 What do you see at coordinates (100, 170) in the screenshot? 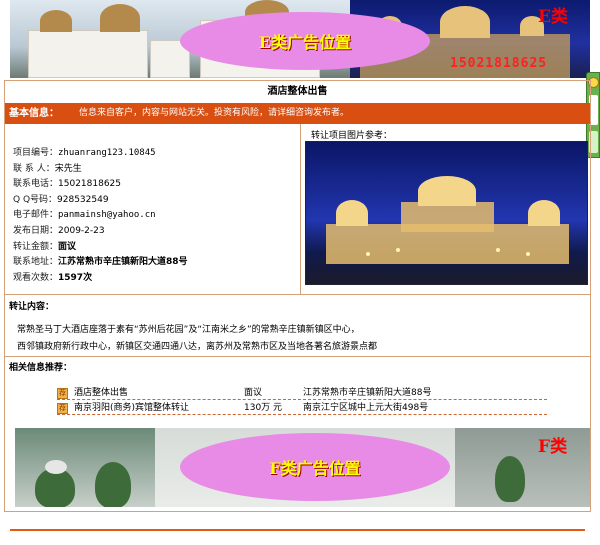
I see `detail-row-contact: 联 系 人：宋先生` at bounding box center [100, 170].